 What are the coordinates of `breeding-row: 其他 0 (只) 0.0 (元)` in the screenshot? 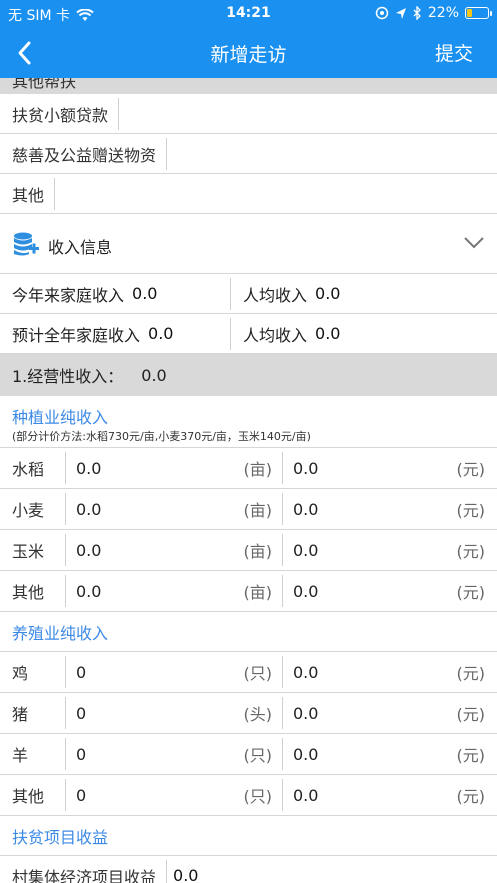 It's located at (248, 795).